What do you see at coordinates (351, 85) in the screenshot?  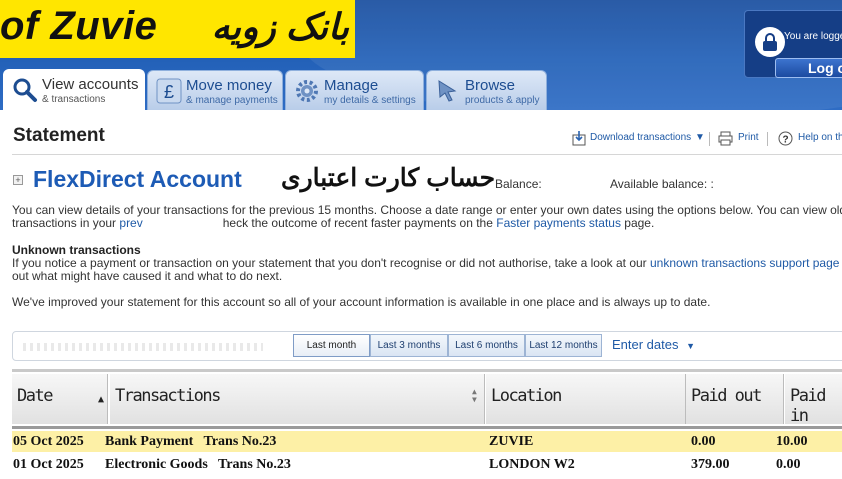 I see `tab-title: Manage` at bounding box center [351, 85].